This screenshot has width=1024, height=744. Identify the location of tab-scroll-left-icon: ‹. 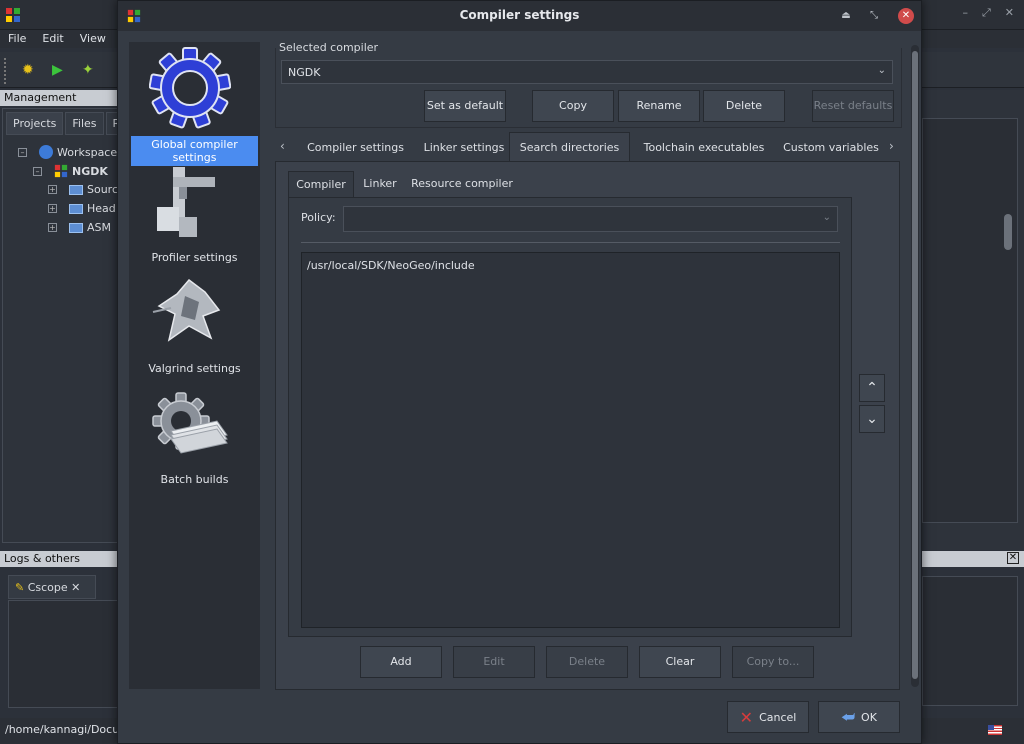
(282, 146).